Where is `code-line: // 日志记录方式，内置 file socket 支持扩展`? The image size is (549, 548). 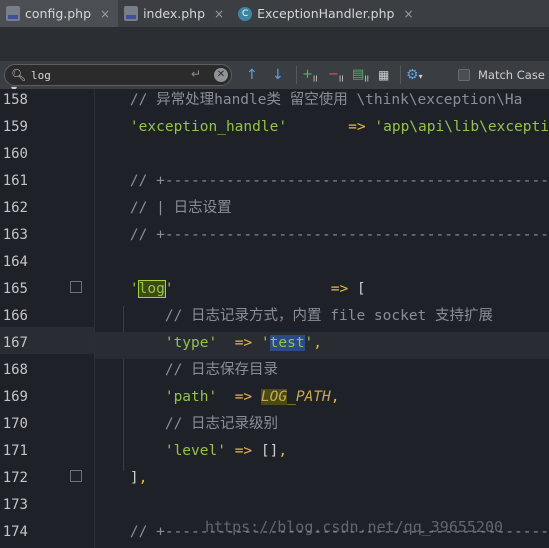
code-line: // 日志记录方式，内置 file socket 支持扩展 is located at coordinates (322, 318).